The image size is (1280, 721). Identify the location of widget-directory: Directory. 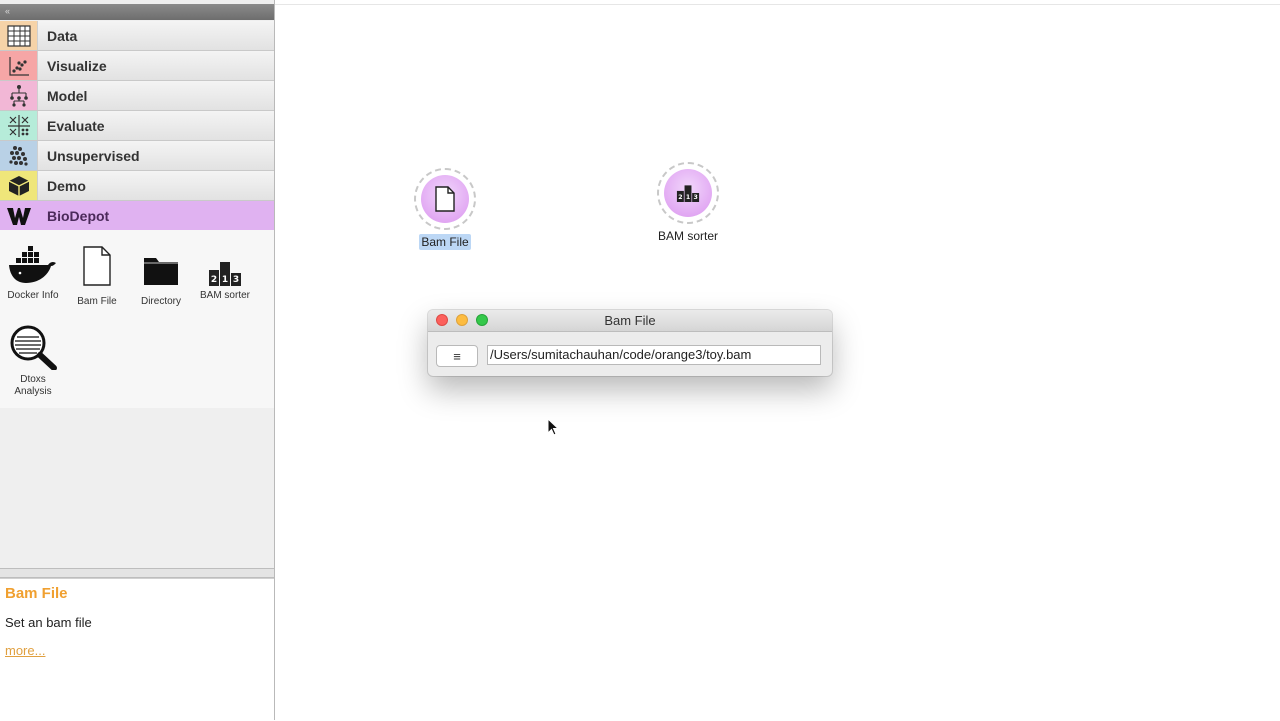
(161, 273).